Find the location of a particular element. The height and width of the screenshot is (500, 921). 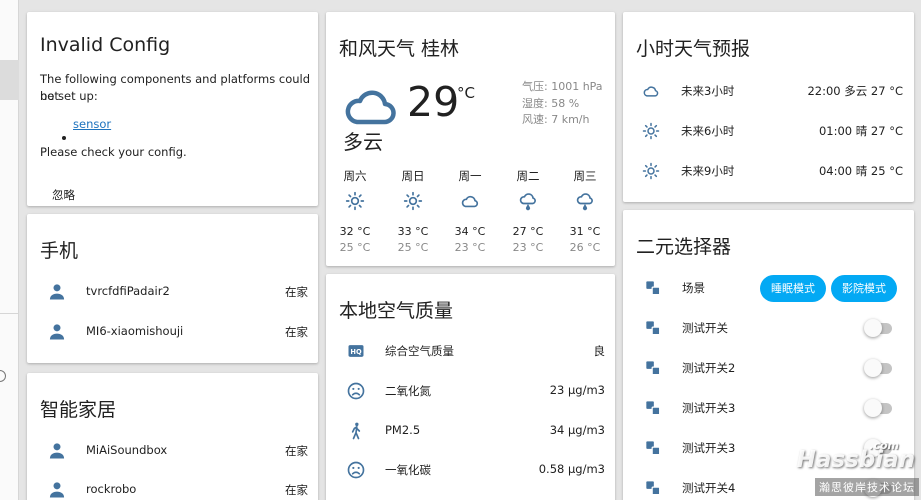

watermark: .com Hassbian 瀚思彼岸技术论坛 is located at coordinates (848, 469).